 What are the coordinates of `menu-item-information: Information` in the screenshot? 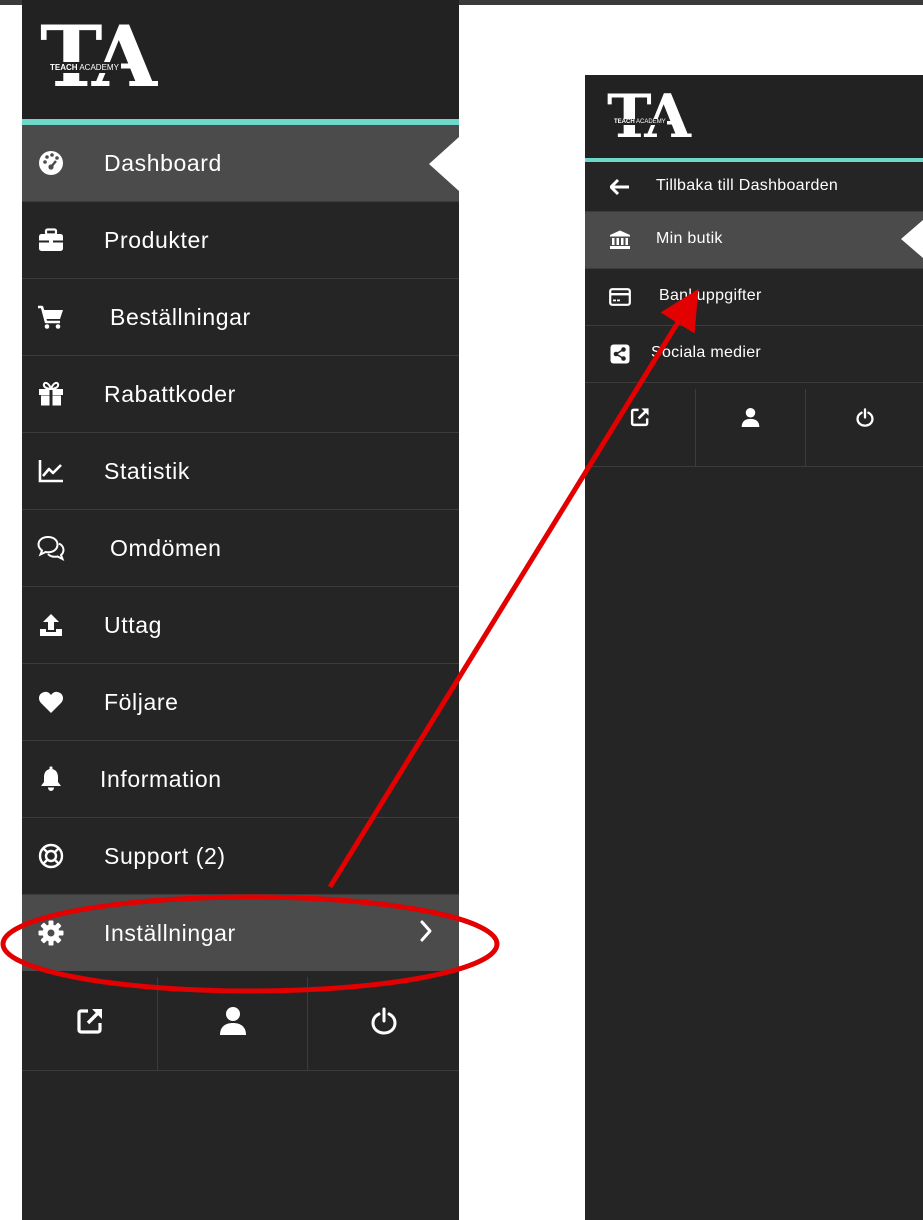 It's located at (240, 779).